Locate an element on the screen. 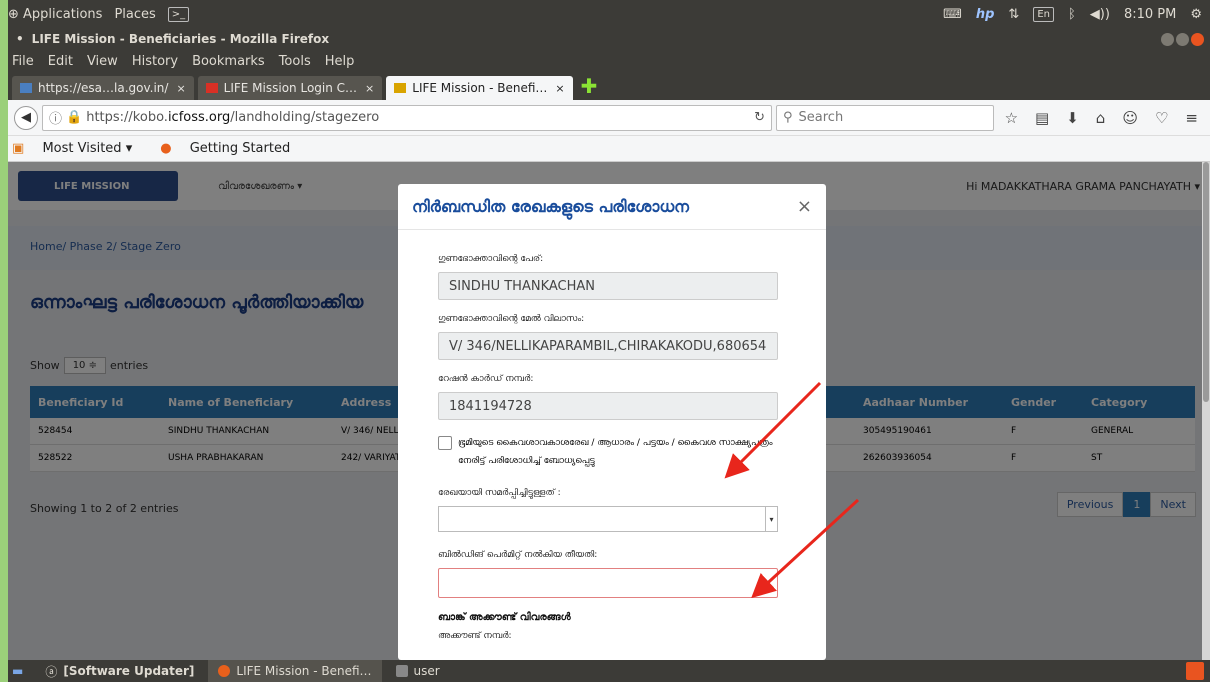  volume-icon: ◀)) is located at coordinates (1100, 14).